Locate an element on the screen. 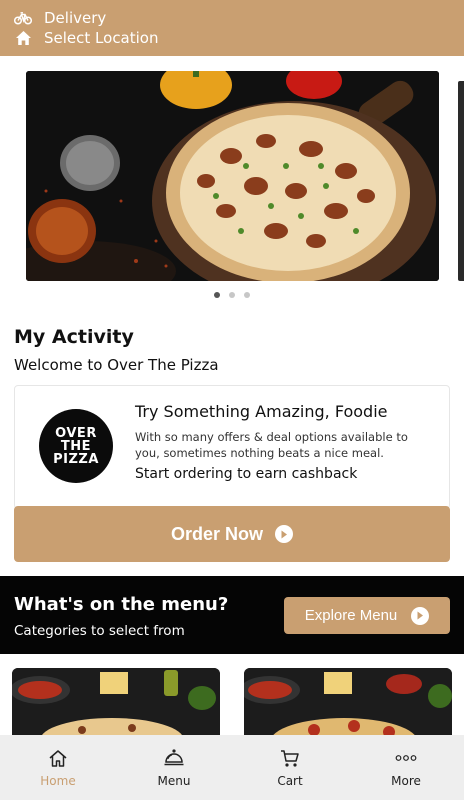 The height and width of the screenshot is (800, 464). nav-item-more: More is located at coordinates (406, 767).